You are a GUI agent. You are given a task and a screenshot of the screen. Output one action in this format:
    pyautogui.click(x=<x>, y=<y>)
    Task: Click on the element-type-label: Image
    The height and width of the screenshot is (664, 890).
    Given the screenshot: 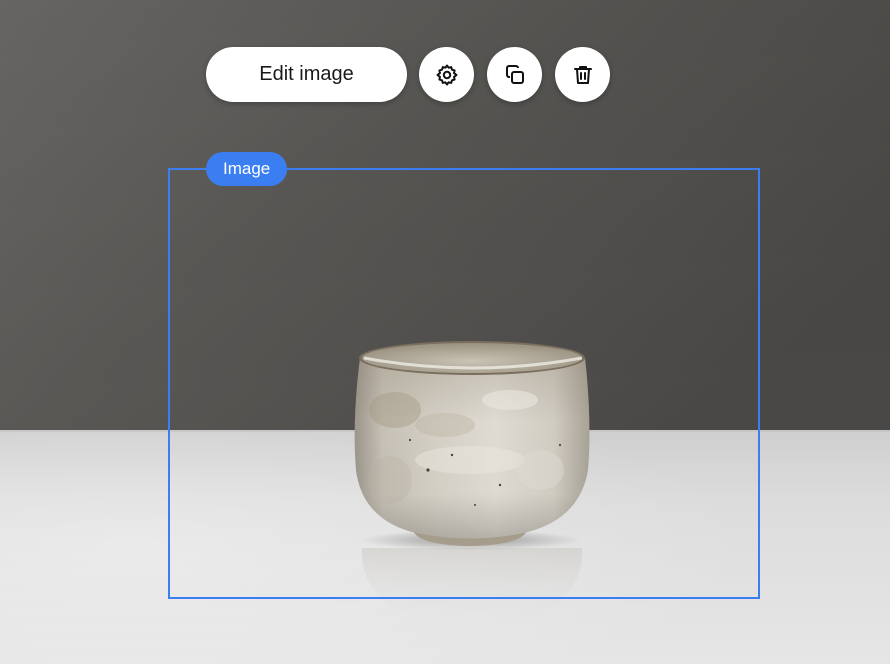 What is the action you would take?
    pyautogui.click(x=247, y=168)
    